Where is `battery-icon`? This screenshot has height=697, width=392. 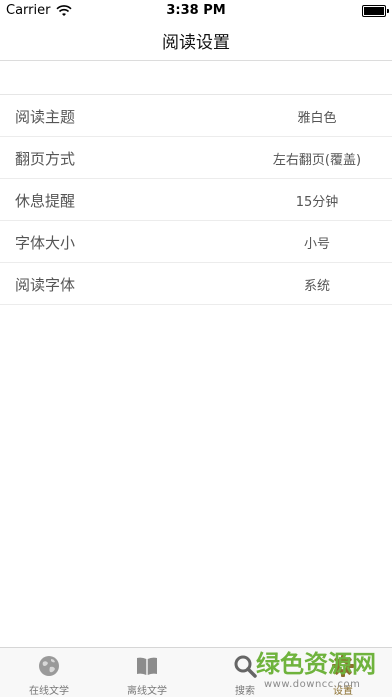
battery-icon is located at coordinates (375, 11).